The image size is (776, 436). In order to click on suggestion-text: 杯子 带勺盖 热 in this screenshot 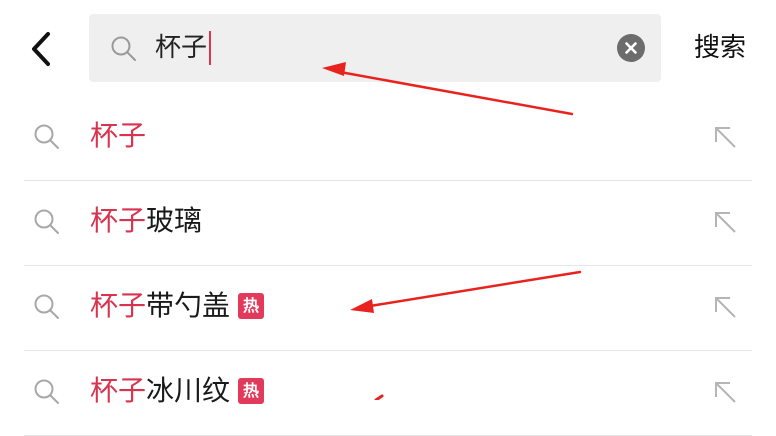, I will do `click(177, 306)`.